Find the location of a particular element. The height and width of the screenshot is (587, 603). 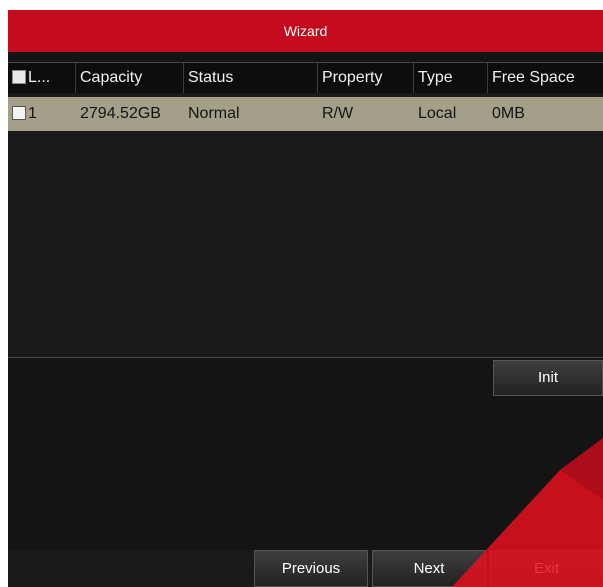

previous-button: Previous is located at coordinates (311, 568).